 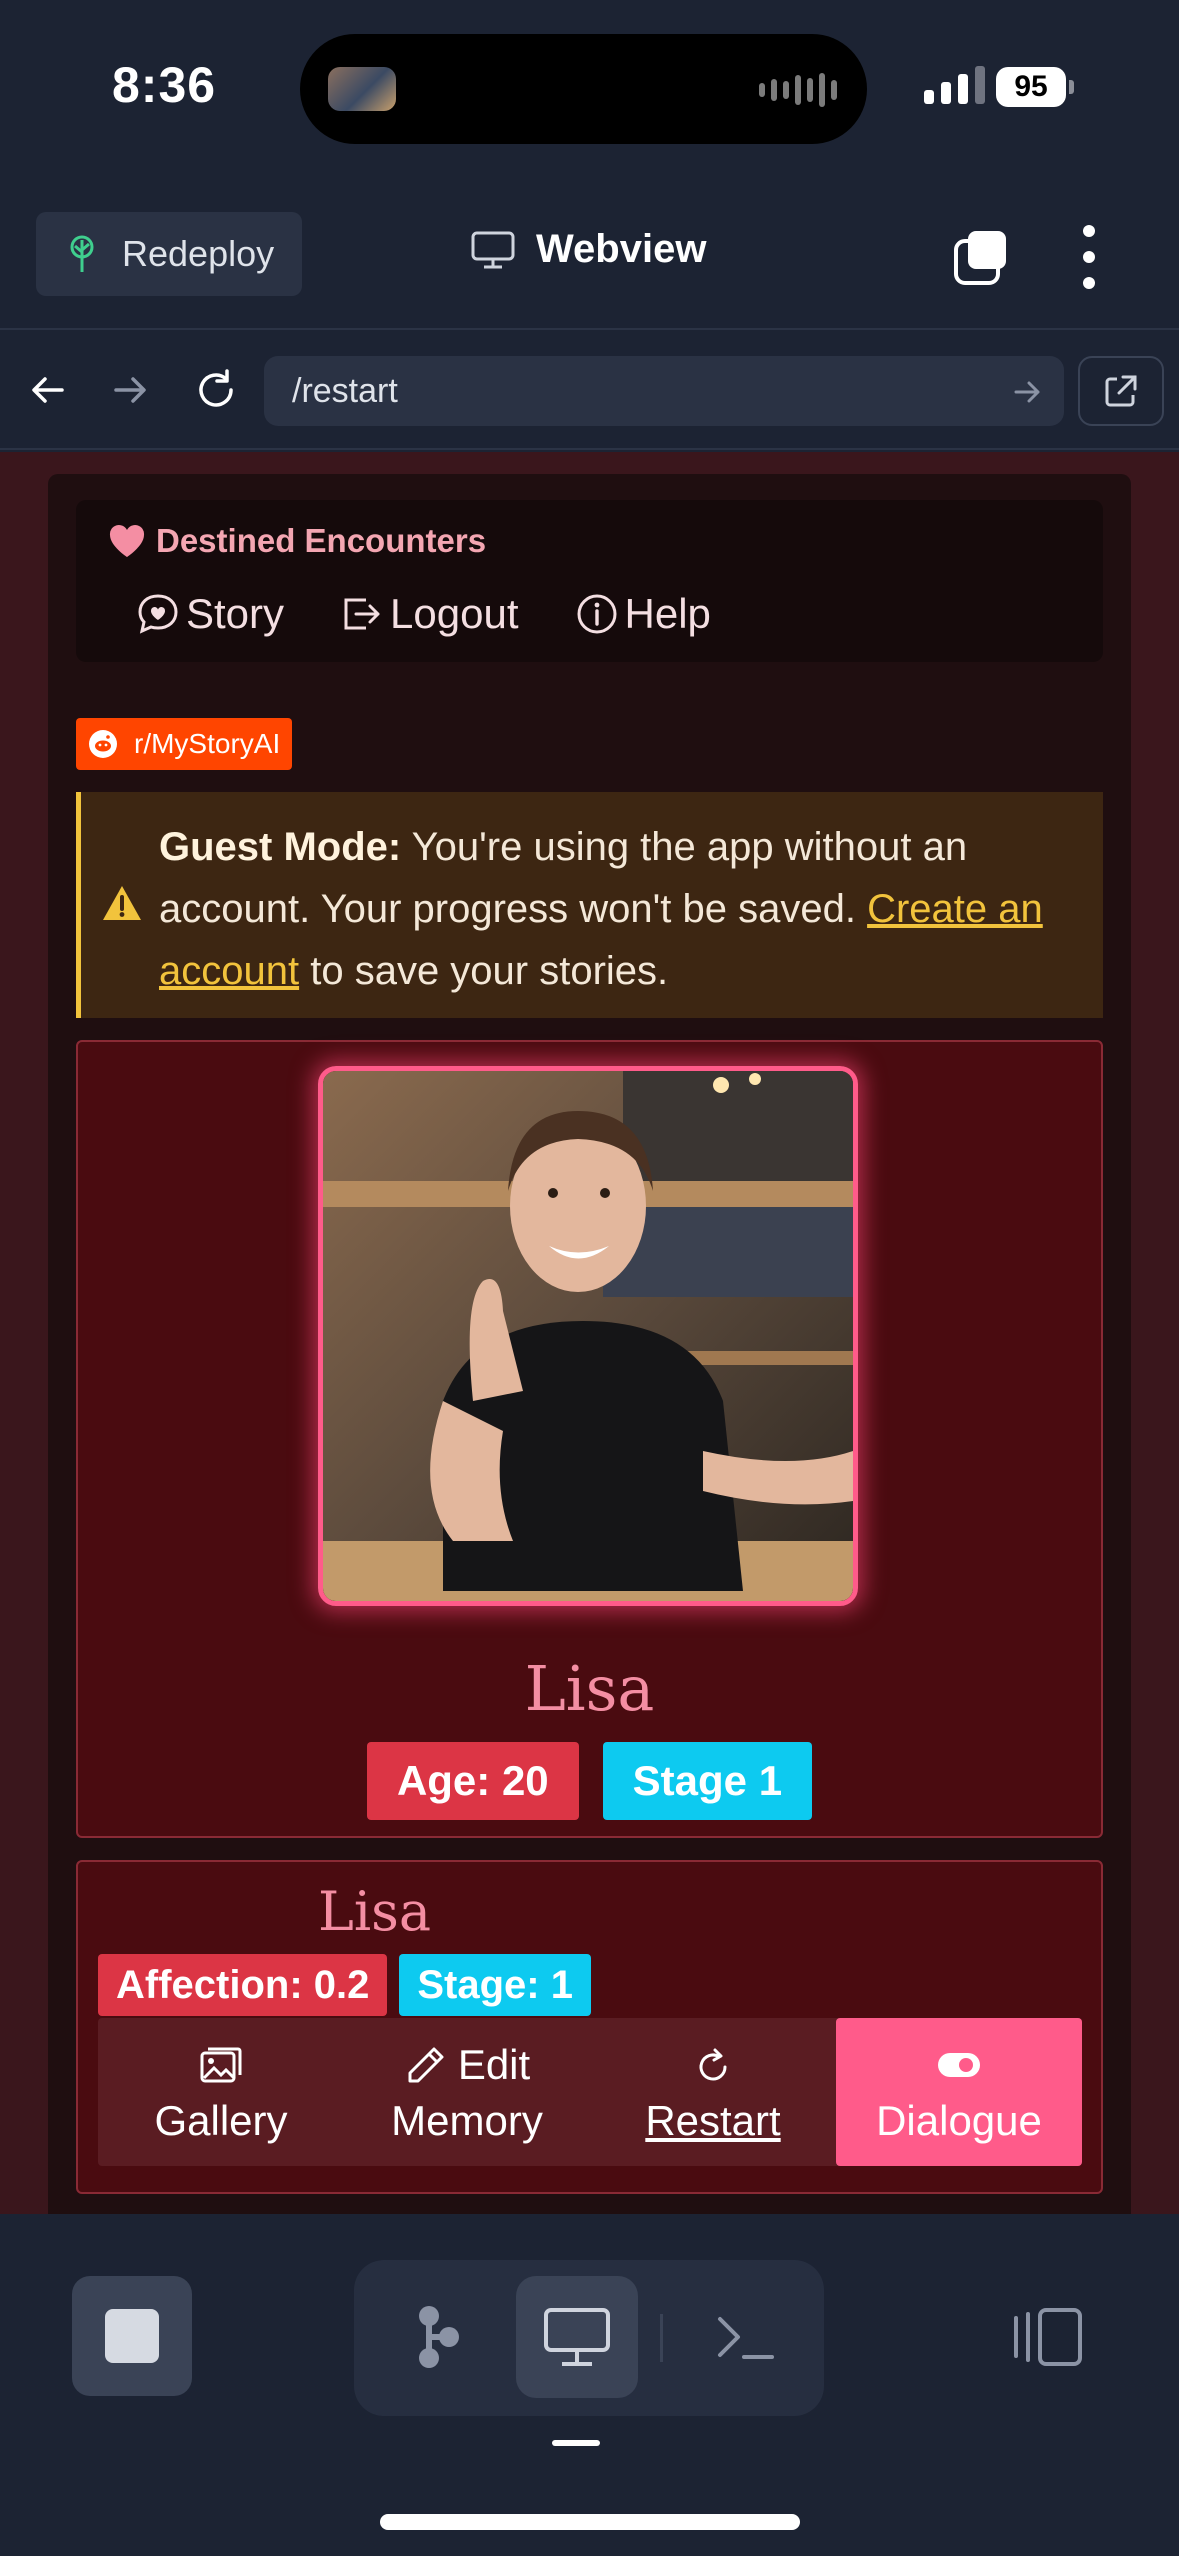 I want to click on open-external-button, so click(x=1121, y=391).